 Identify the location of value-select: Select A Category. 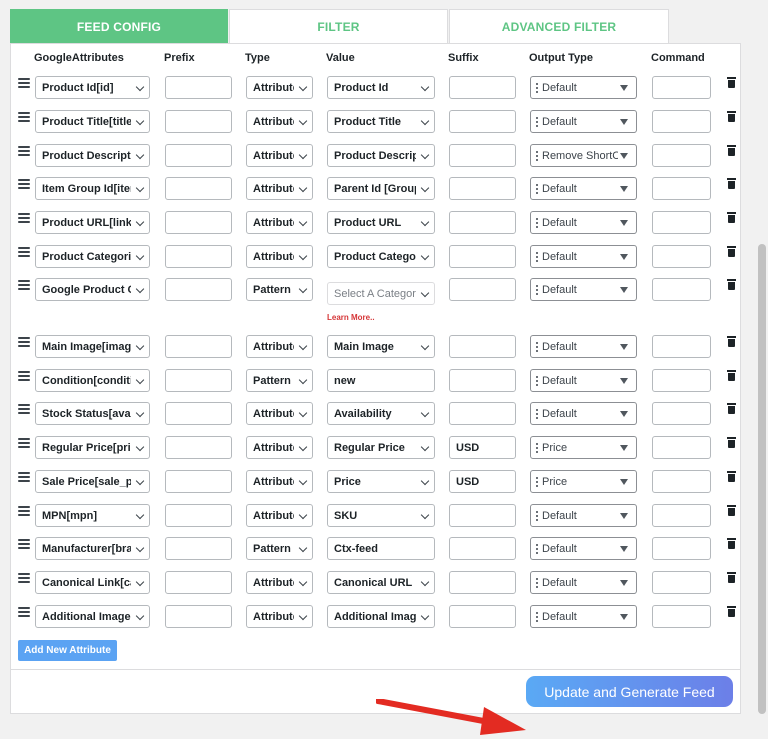
(381, 293).